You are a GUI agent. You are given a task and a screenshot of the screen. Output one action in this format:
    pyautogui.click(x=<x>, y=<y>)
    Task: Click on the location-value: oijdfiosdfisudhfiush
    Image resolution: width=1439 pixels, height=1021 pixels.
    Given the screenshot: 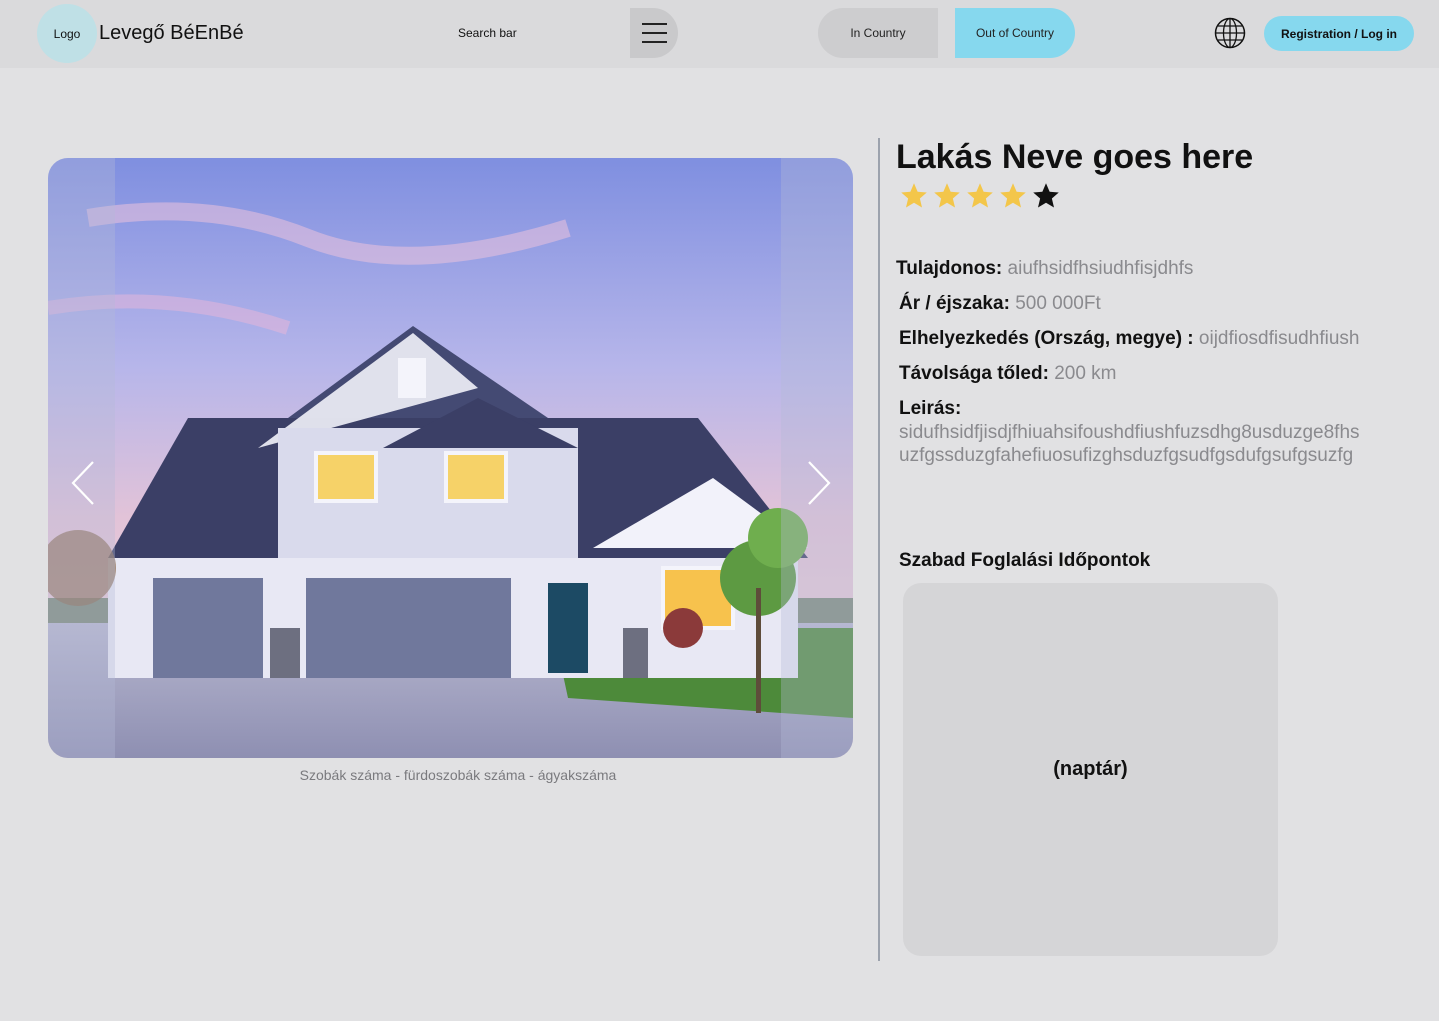 What is the action you would take?
    pyautogui.click(x=1279, y=338)
    